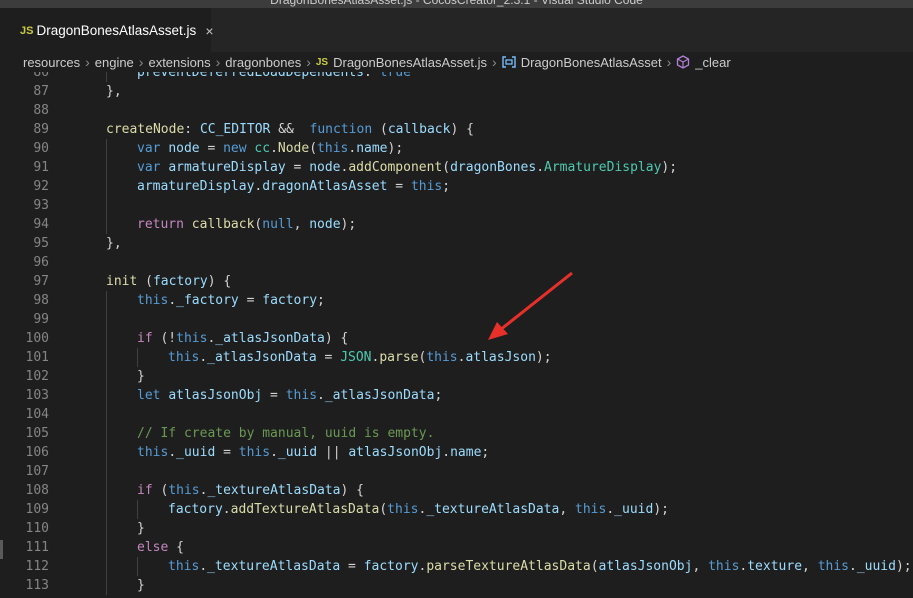 This screenshot has height=598, width=913. I want to click on code-line: 102}, so click(456, 376).